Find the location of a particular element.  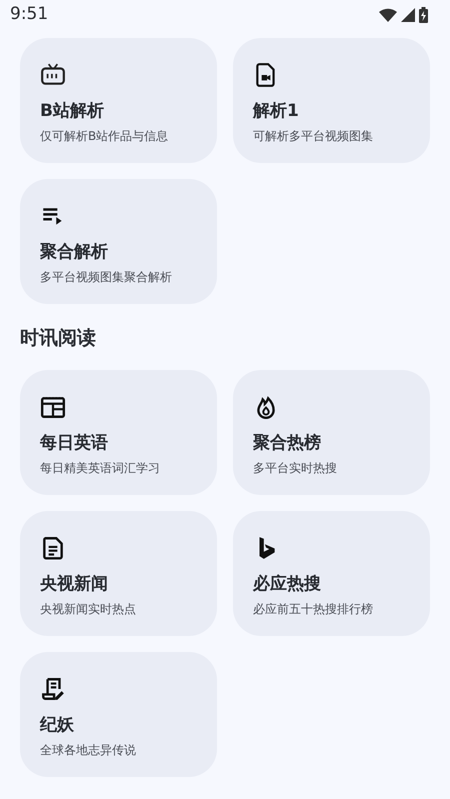

newspaper-icon is located at coordinates (53, 407).